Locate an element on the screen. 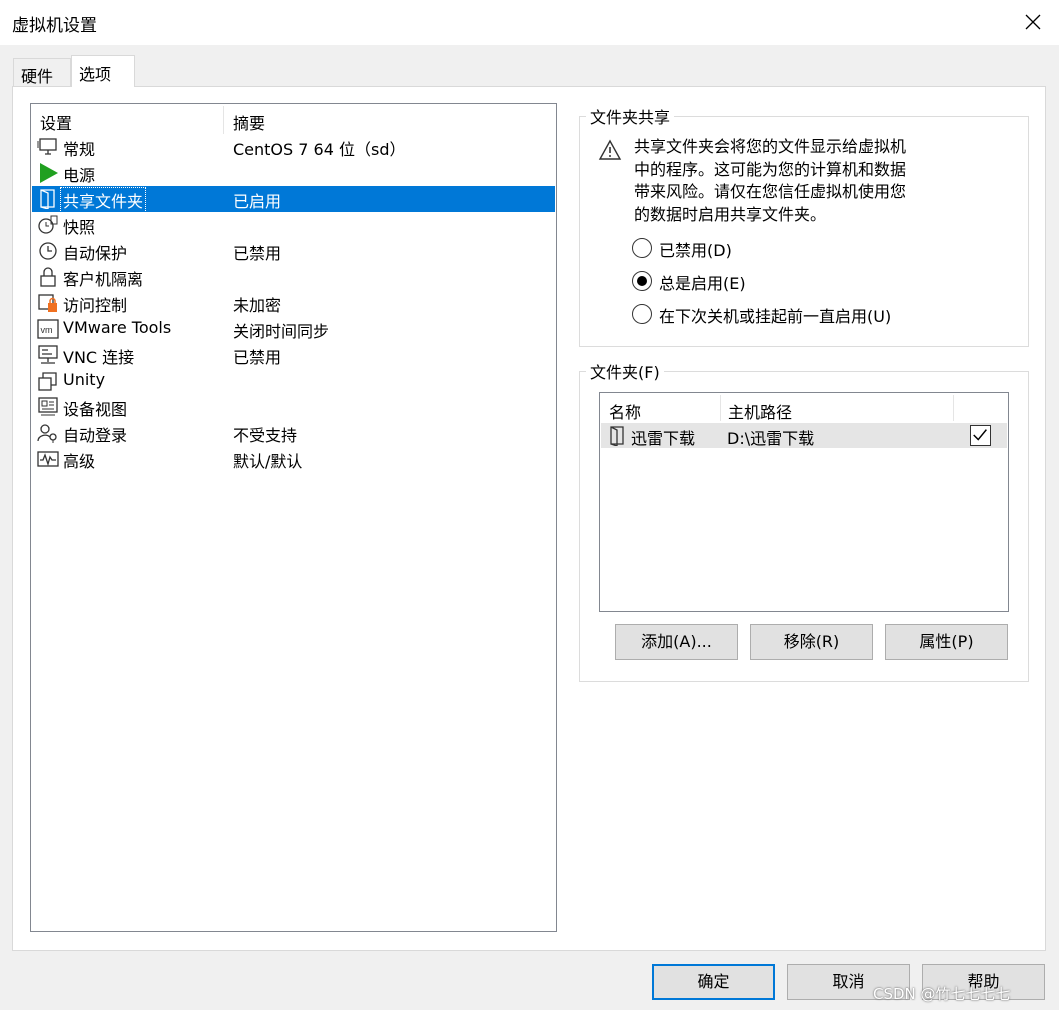 The height and width of the screenshot is (1010, 1059). settings-row-name: 客户机隔离 is located at coordinates (103, 279).